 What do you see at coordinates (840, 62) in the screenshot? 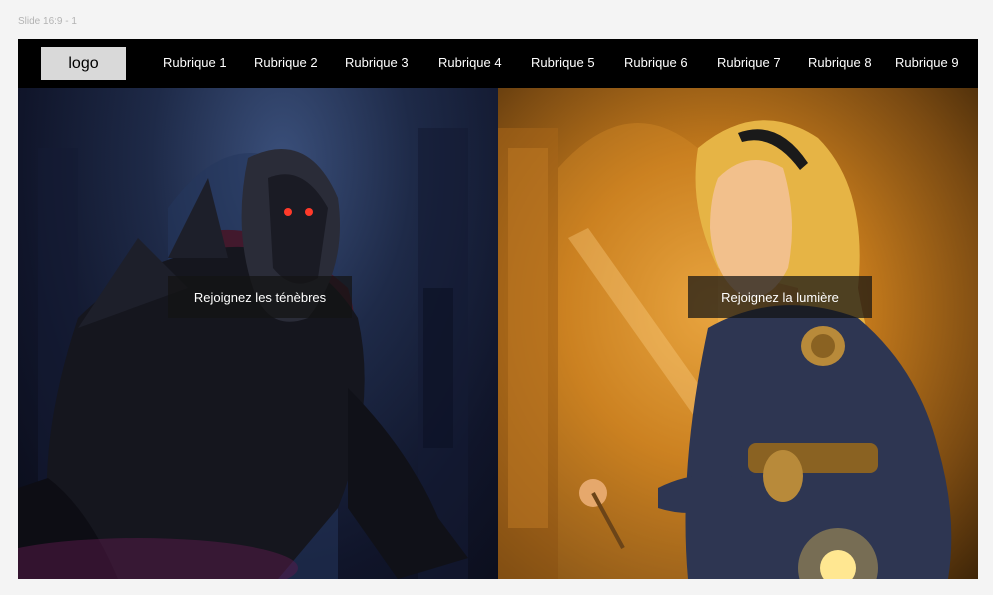
I see `nav-item-rubrique-8: Rubrique 8` at bounding box center [840, 62].